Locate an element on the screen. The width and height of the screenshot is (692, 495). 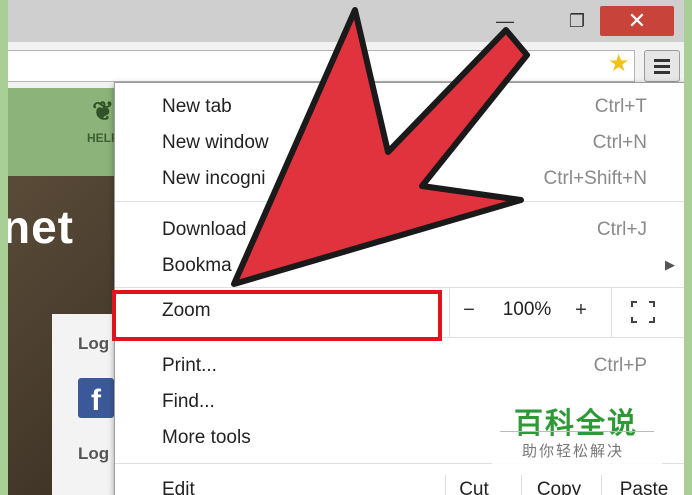
title-bar: — ❐ ✕ is located at coordinates (346, 21).